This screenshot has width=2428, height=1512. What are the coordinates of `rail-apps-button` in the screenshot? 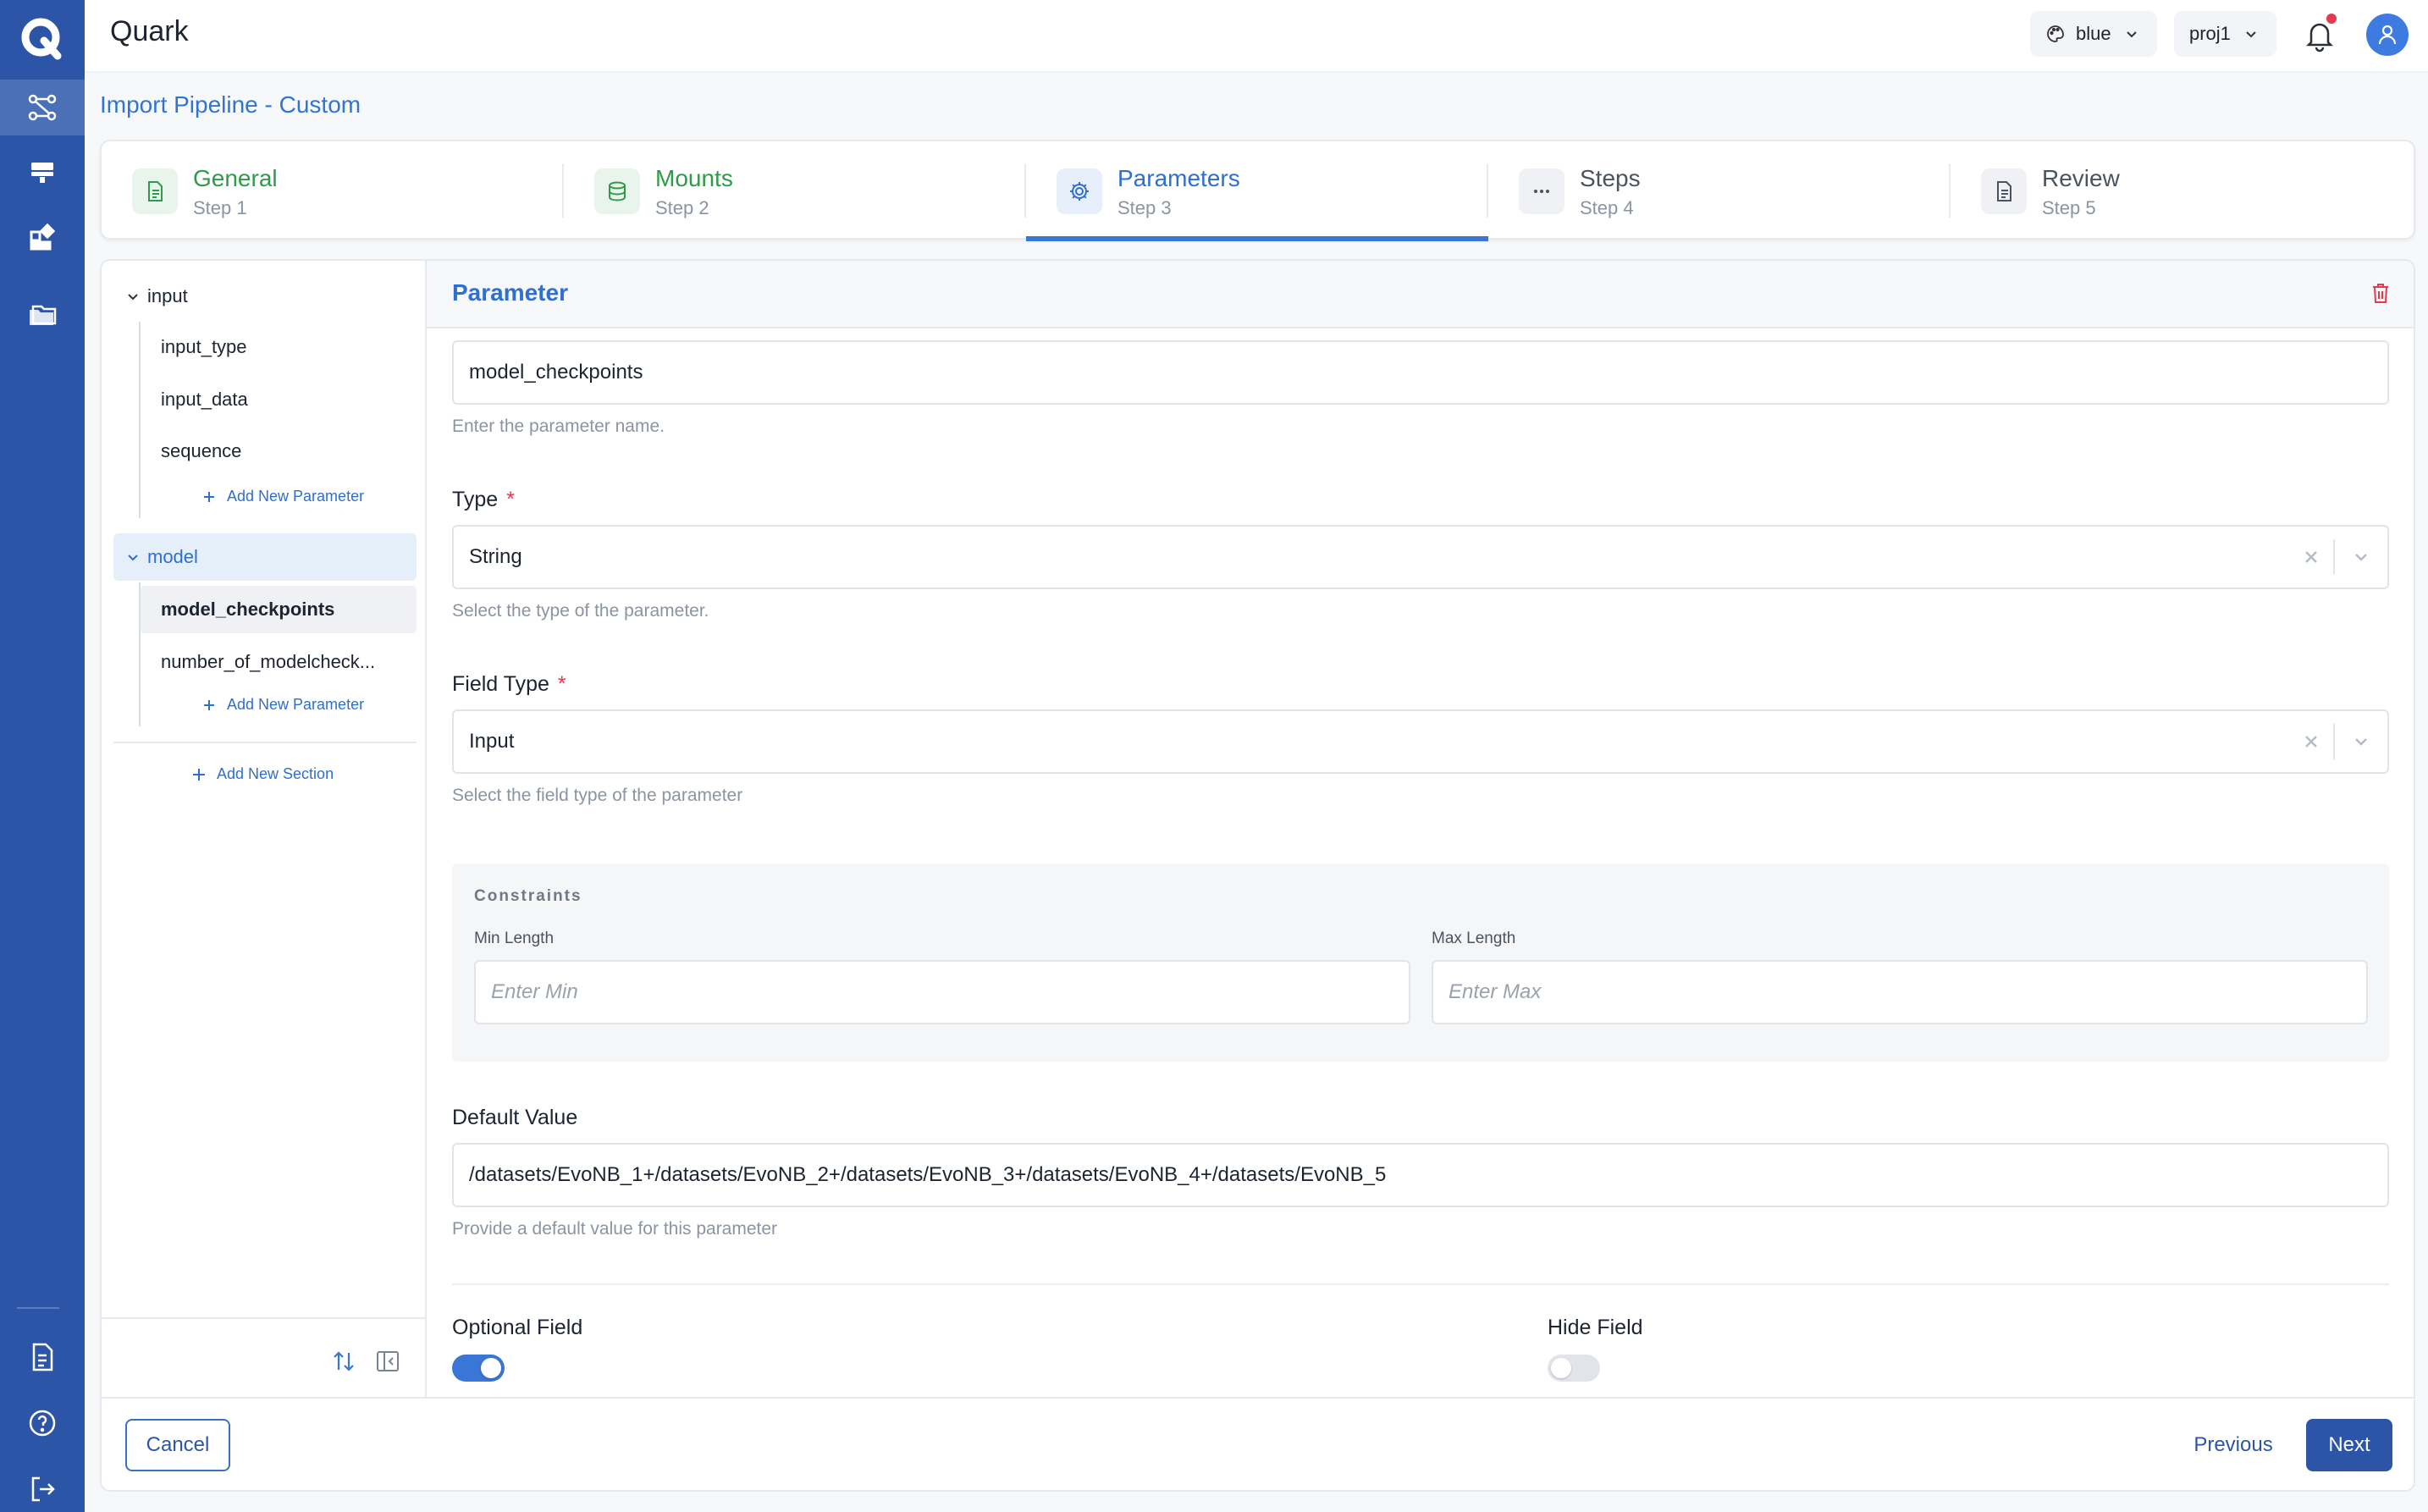 It's located at (43, 238).